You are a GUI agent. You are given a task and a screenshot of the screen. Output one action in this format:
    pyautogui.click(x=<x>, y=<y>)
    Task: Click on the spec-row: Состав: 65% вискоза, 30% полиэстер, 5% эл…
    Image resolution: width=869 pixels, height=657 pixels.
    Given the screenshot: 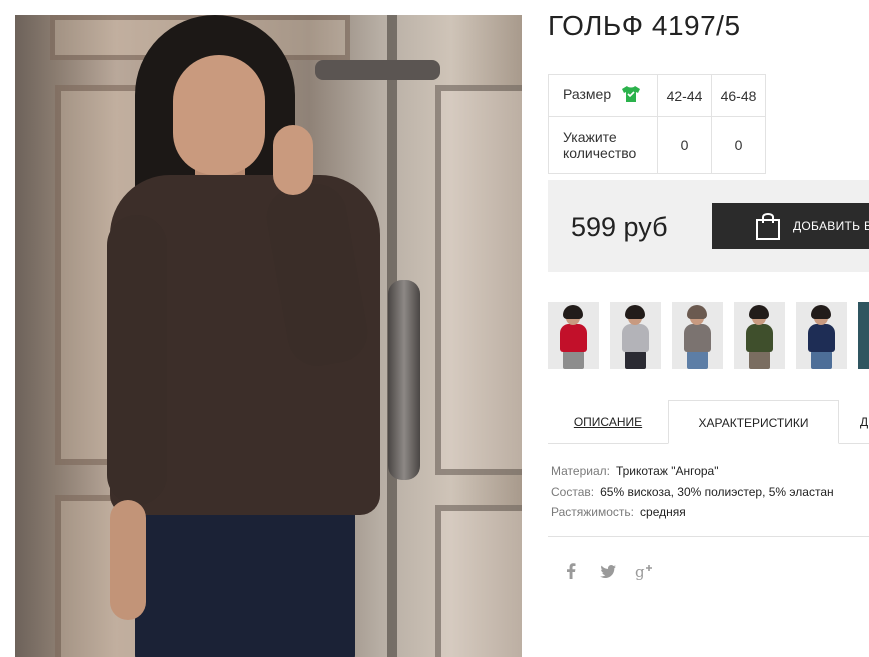 What is the action you would take?
    pyautogui.click(x=692, y=492)
    